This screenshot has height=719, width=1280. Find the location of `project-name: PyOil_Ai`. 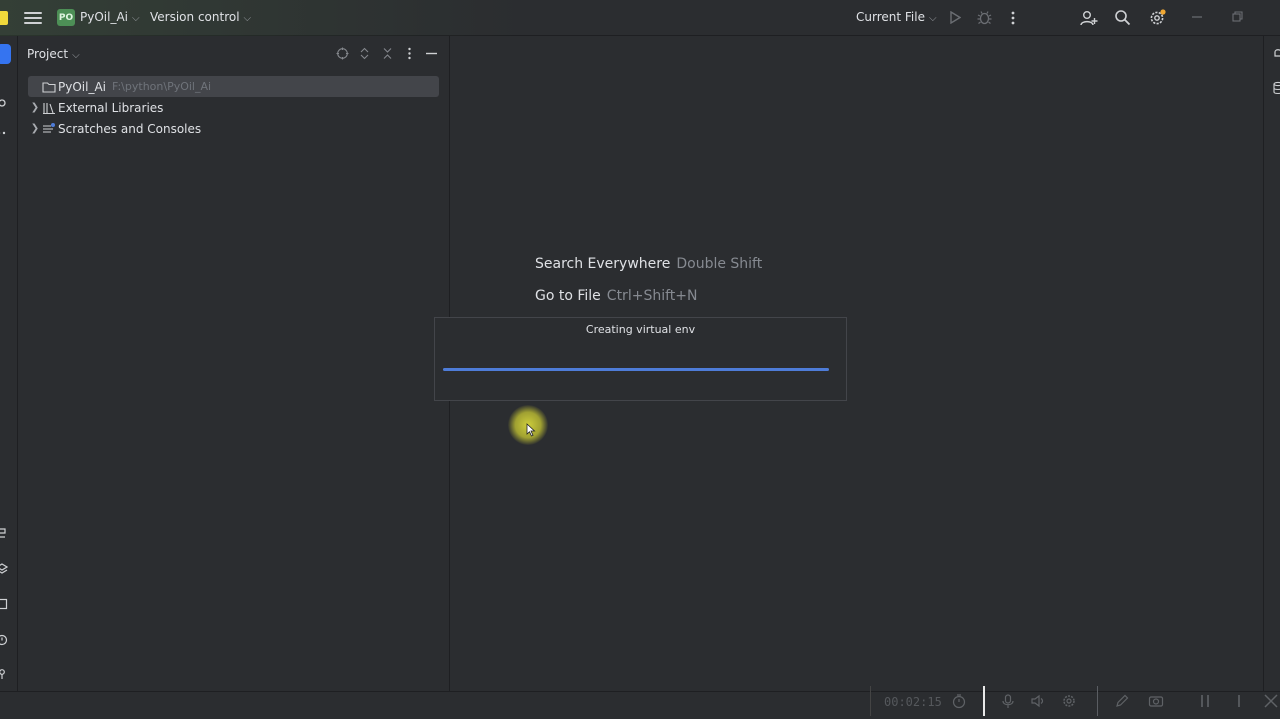

project-name: PyOil_Ai is located at coordinates (104, 17).